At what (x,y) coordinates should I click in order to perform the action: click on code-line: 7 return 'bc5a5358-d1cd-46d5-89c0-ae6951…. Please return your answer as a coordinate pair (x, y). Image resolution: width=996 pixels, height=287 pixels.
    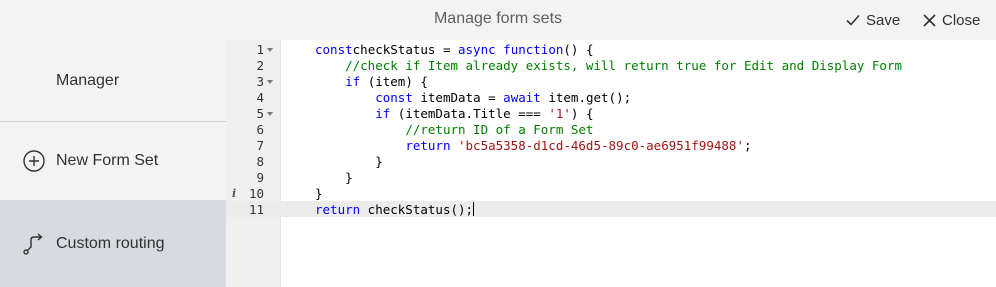
    Looking at the image, I should click on (611, 146).